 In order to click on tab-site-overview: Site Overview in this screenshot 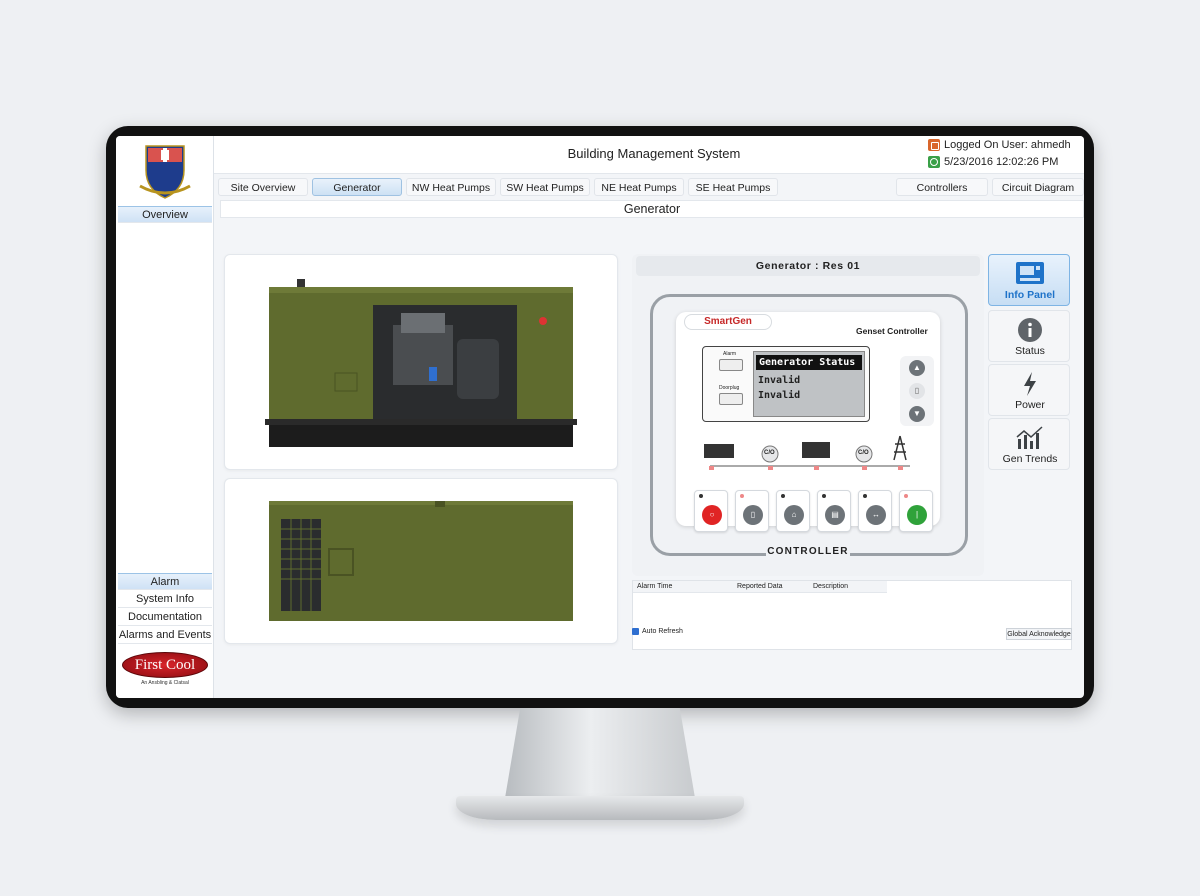, I will do `click(263, 187)`.